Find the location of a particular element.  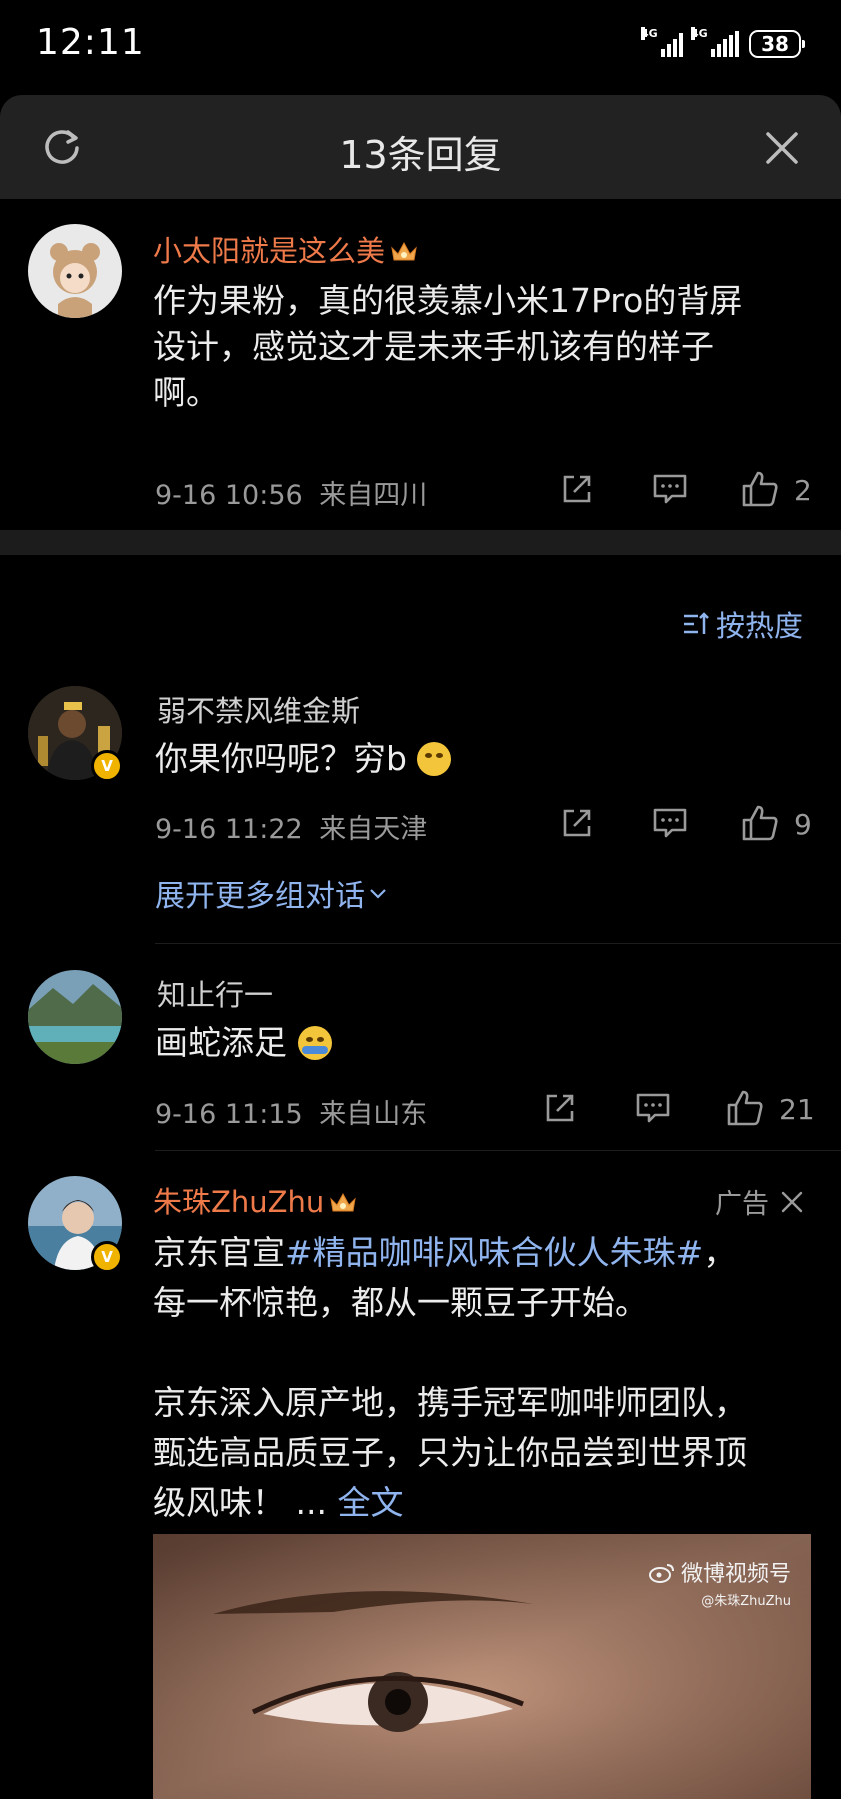

ad-label-group: 广告 is located at coordinates (760, 1201).